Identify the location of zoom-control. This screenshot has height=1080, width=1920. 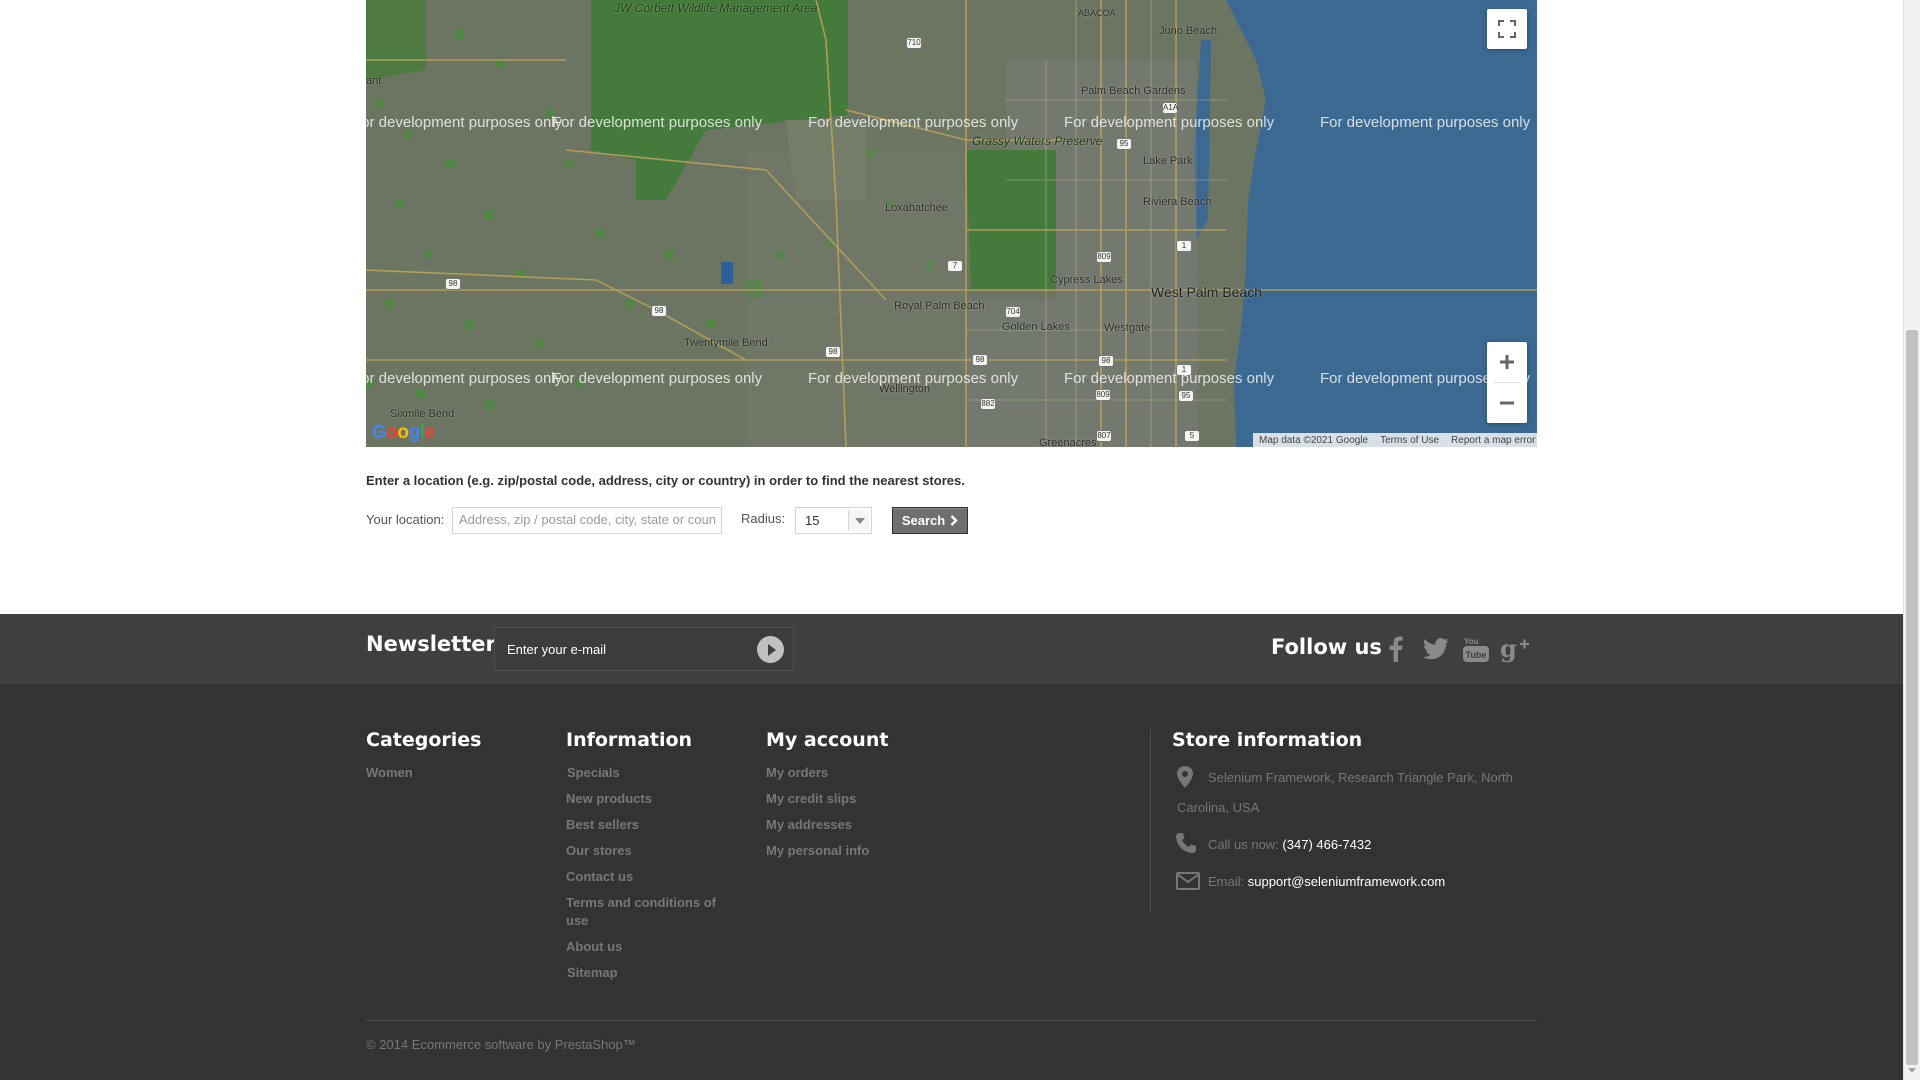
(1507, 382).